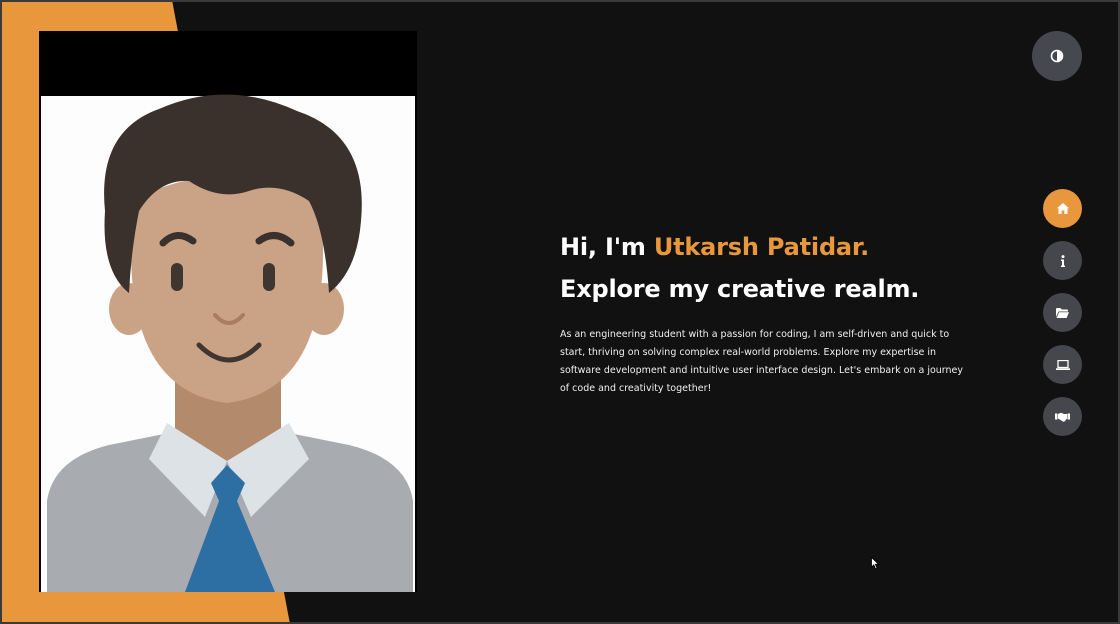  I want to click on nav-about-button, so click(1062, 260).